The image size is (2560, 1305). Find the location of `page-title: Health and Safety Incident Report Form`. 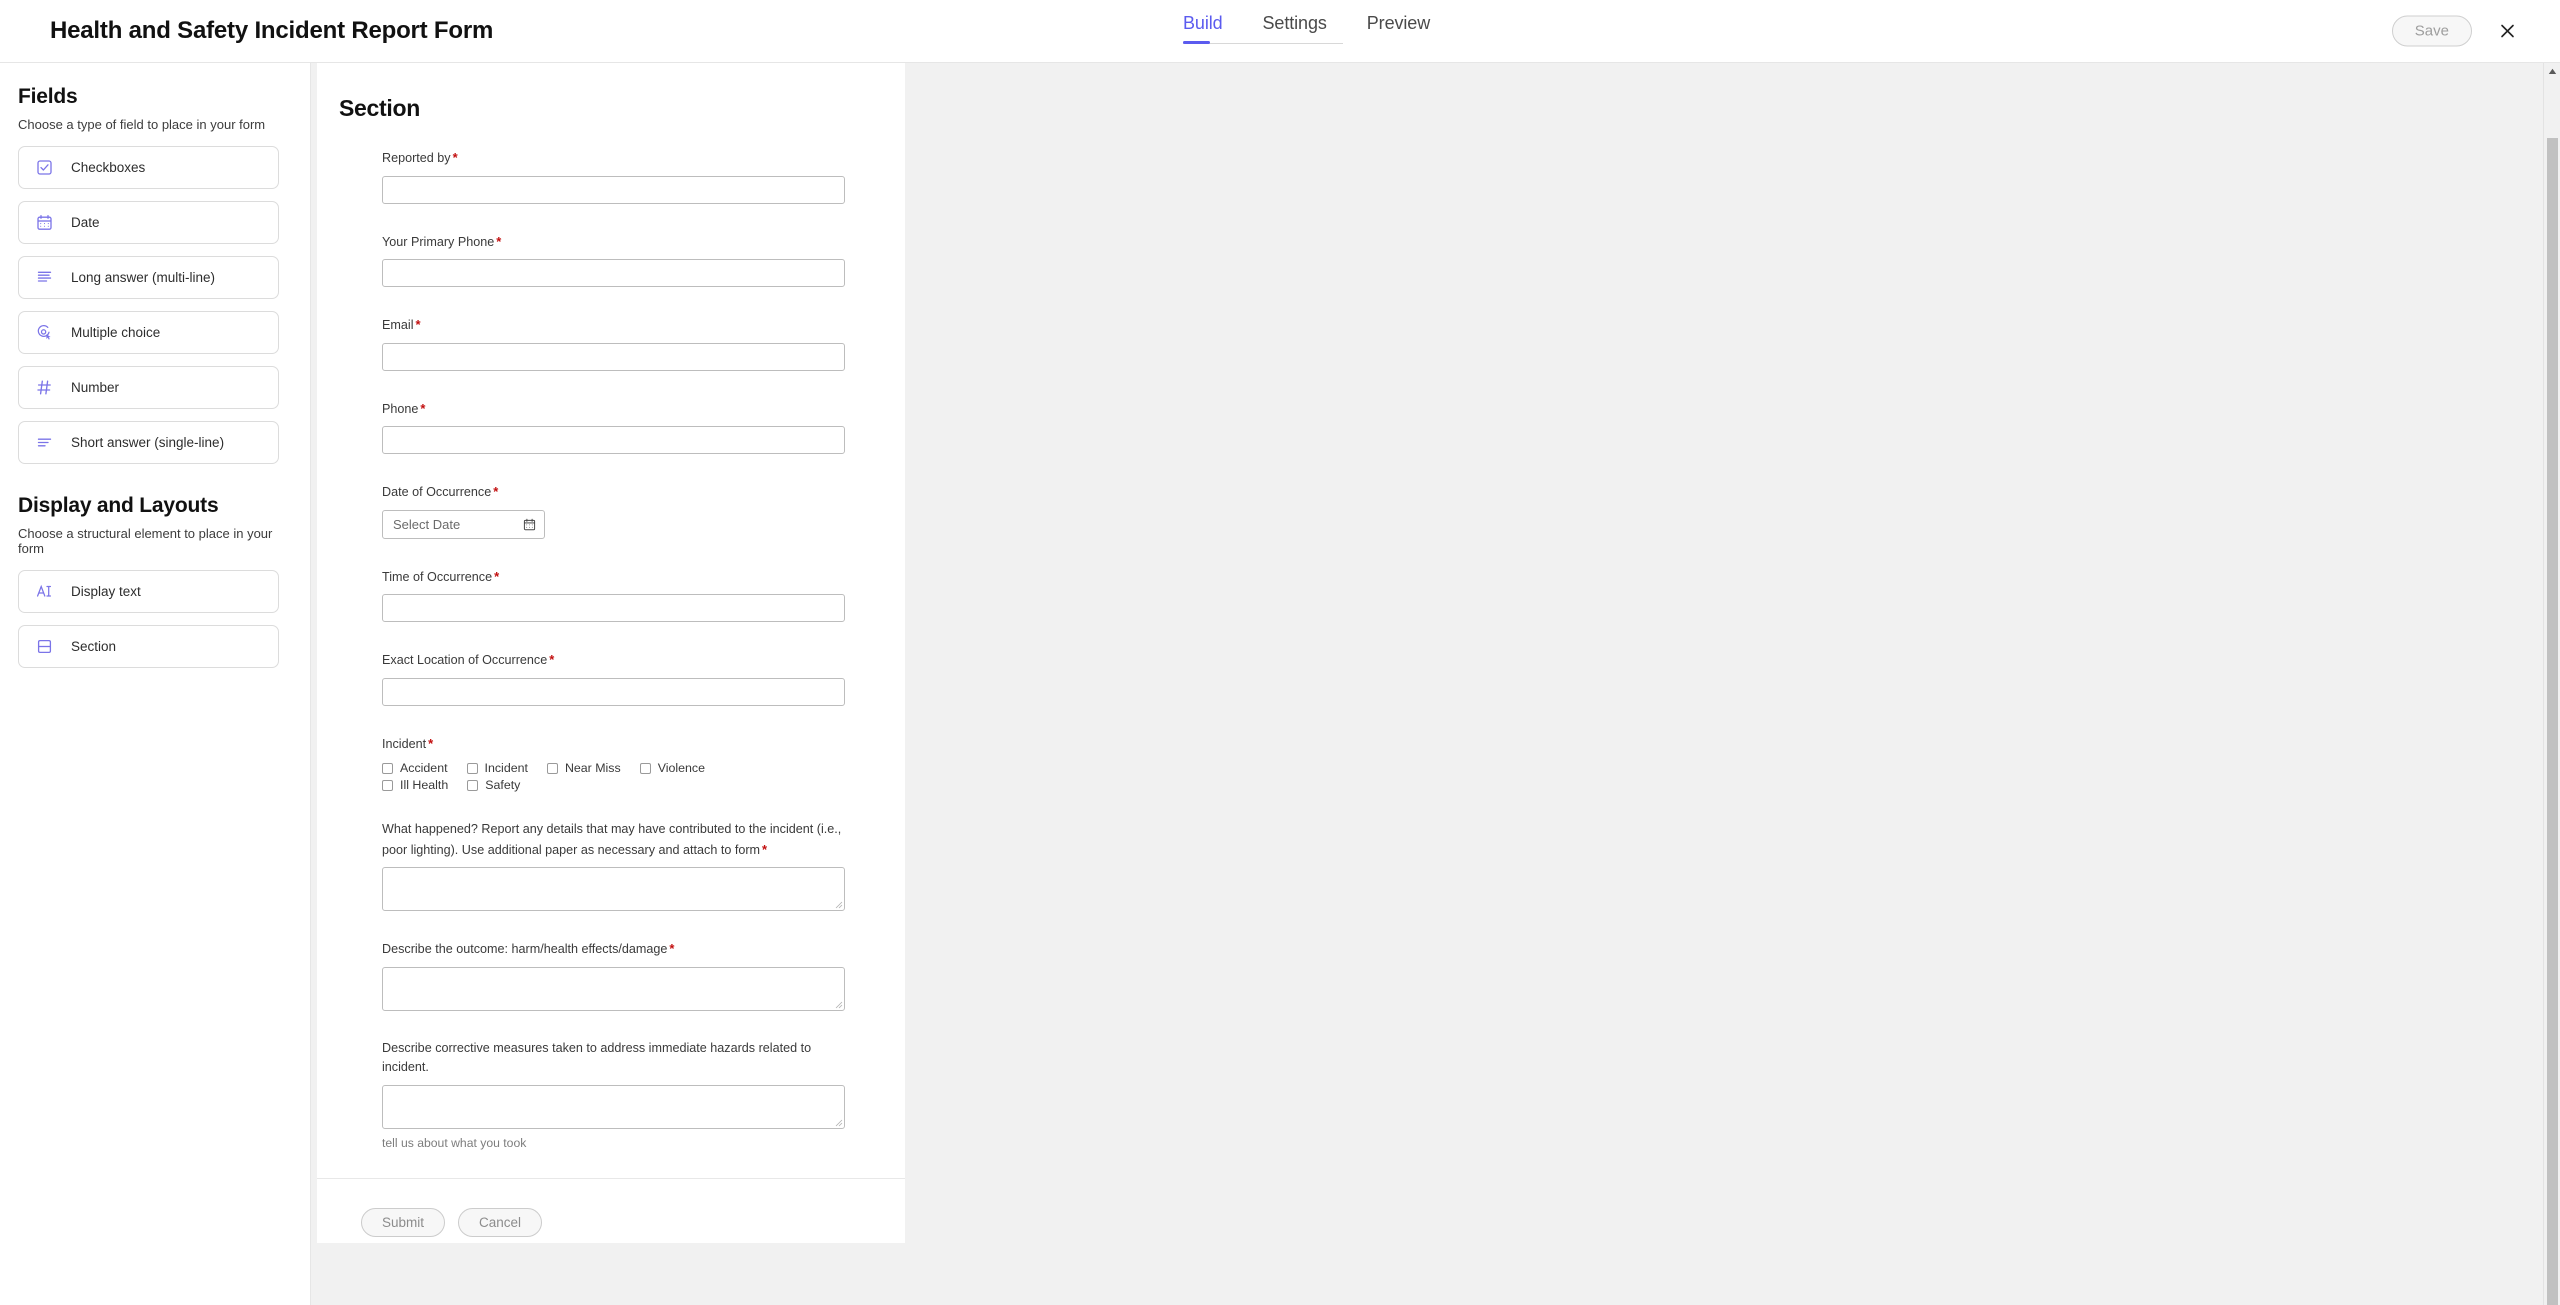

page-title: Health and Safety Incident Report Form is located at coordinates (272, 30).